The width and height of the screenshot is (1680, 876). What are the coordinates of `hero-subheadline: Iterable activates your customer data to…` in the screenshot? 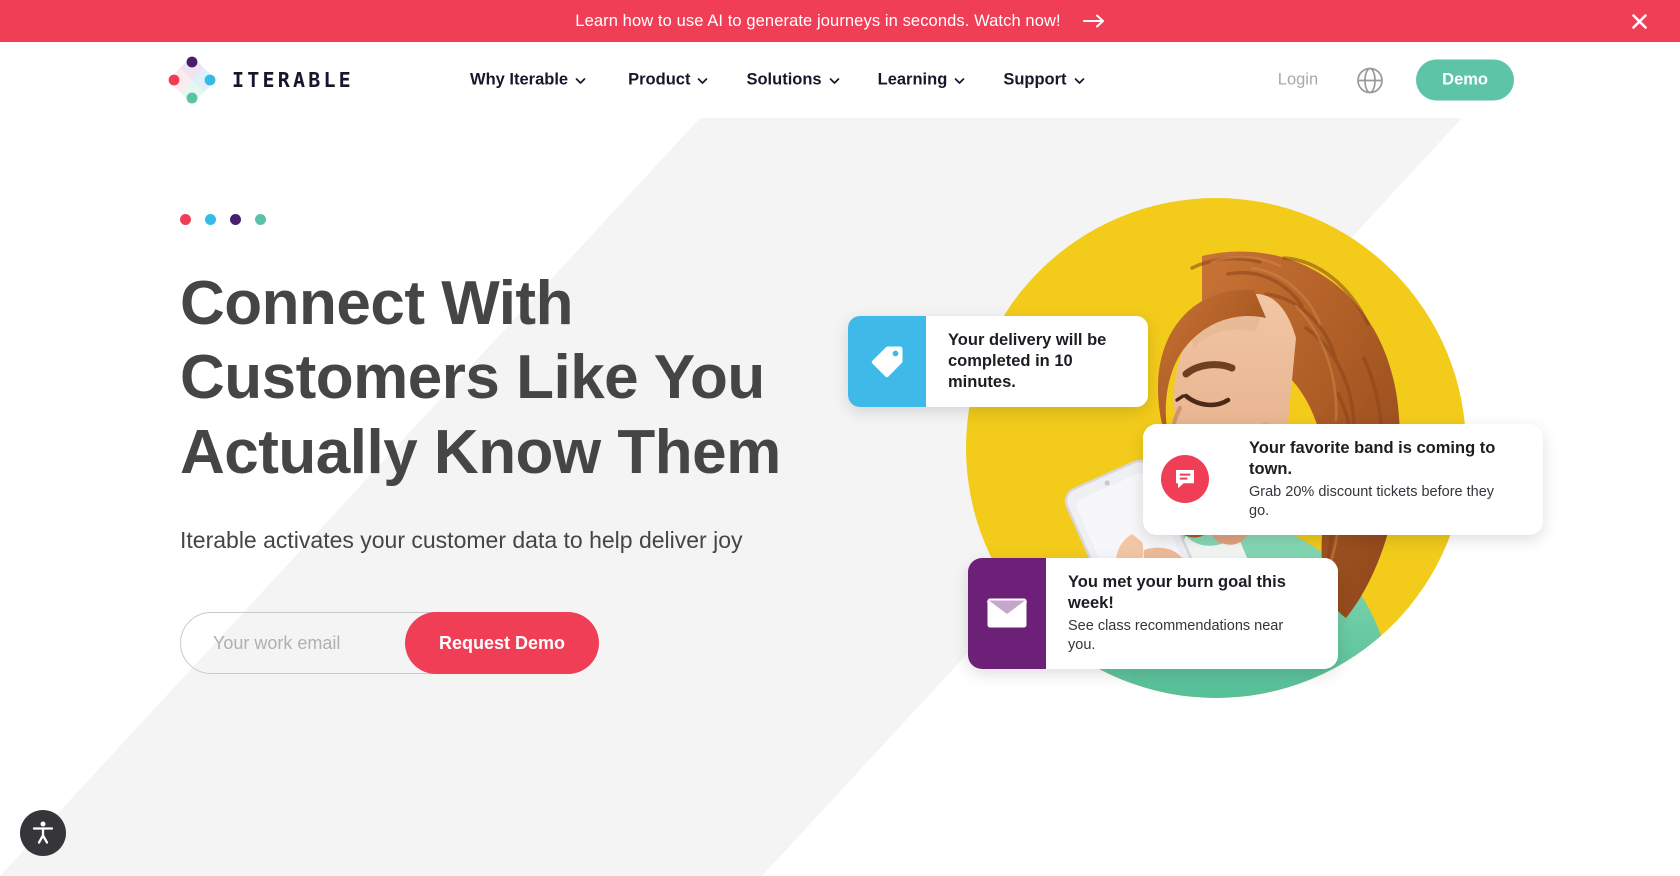 It's located at (461, 540).